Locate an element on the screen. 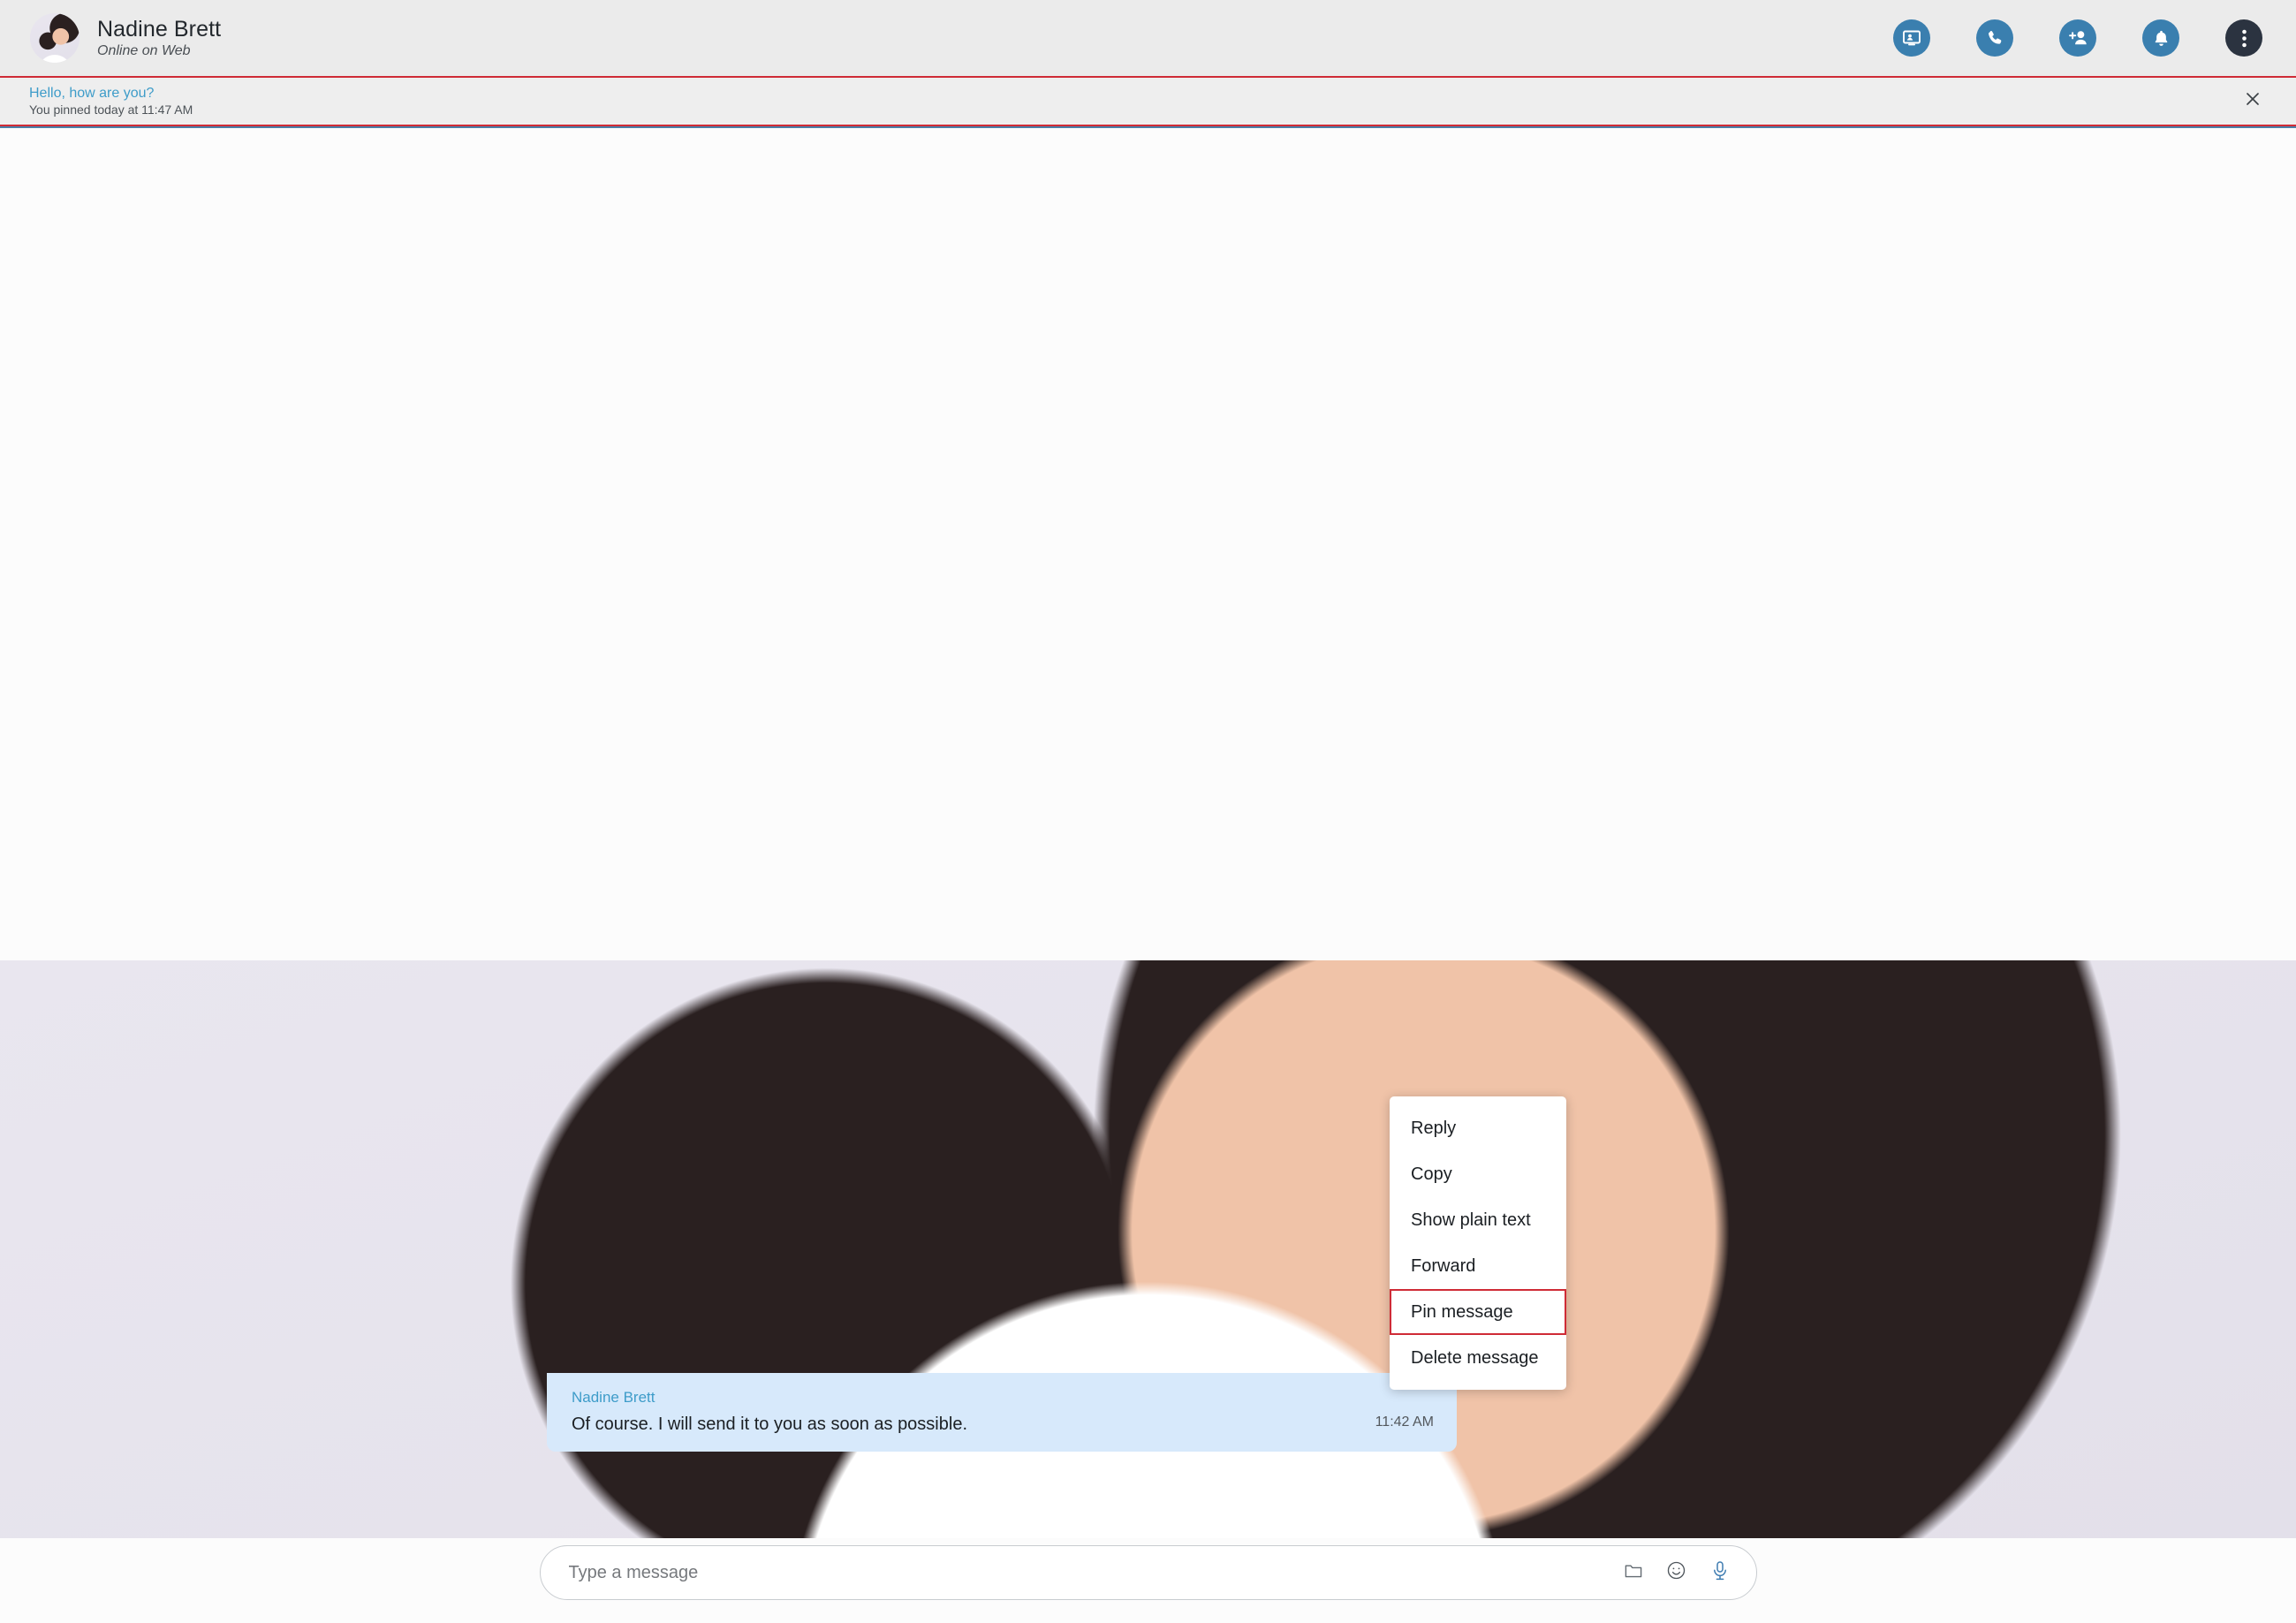 The width and height of the screenshot is (2296, 1623). header-actions is located at coordinates (2077, 38).